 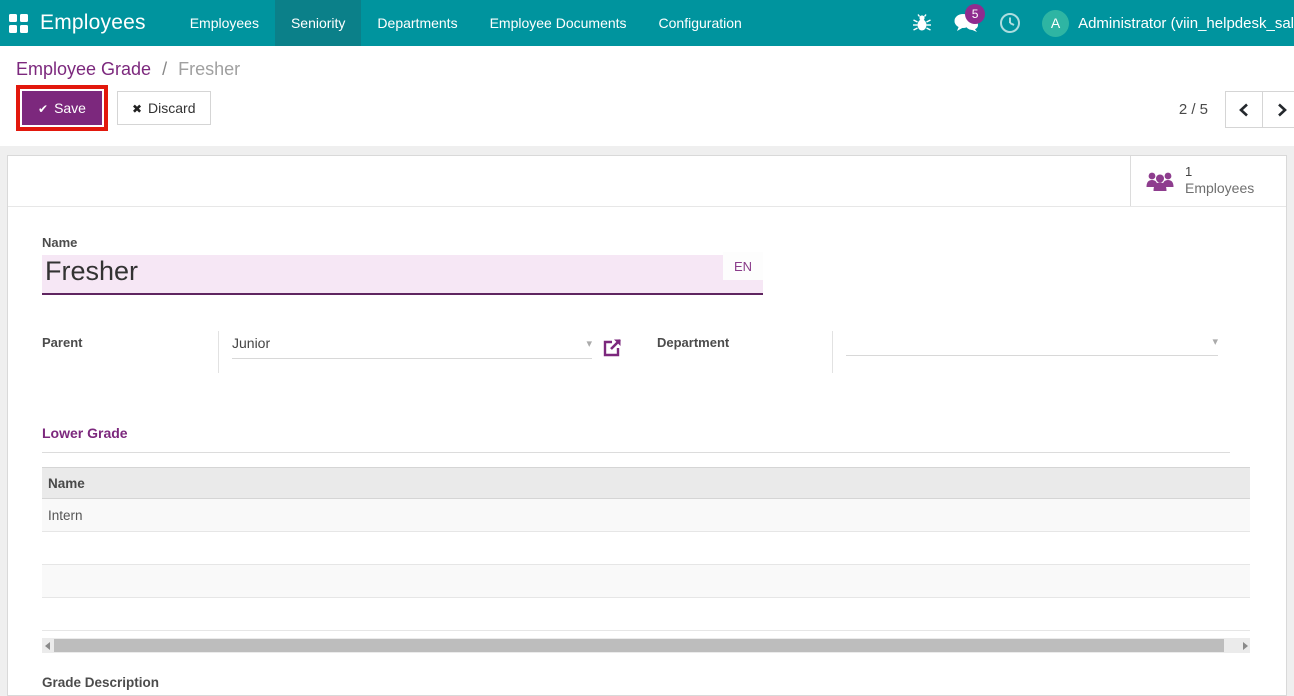 I want to click on row-cell-name: Intern, so click(x=646, y=515).